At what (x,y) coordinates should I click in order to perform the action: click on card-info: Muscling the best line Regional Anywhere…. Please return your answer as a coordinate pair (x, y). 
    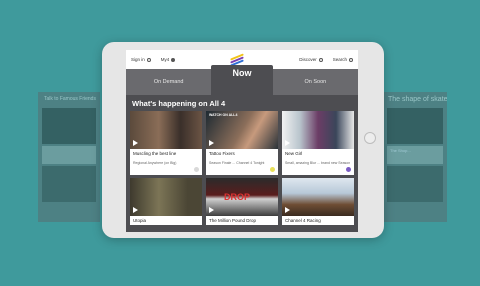
    Looking at the image, I should click on (166, 162).